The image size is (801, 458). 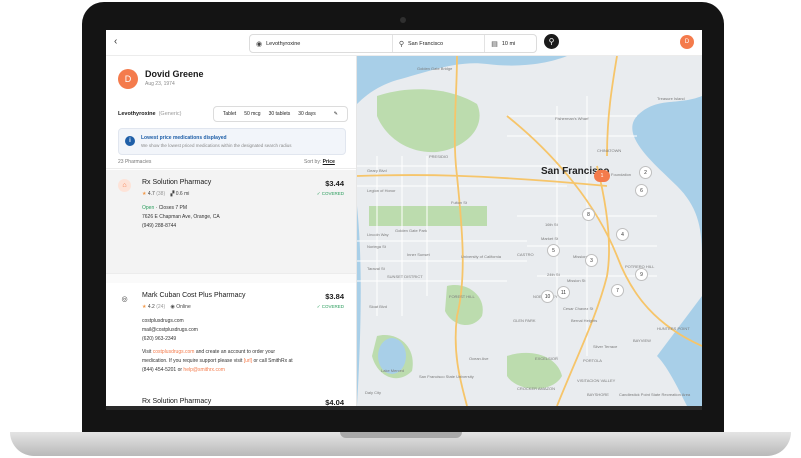 I want to click on map-pin-11: 11, so click(x=563, y=292).